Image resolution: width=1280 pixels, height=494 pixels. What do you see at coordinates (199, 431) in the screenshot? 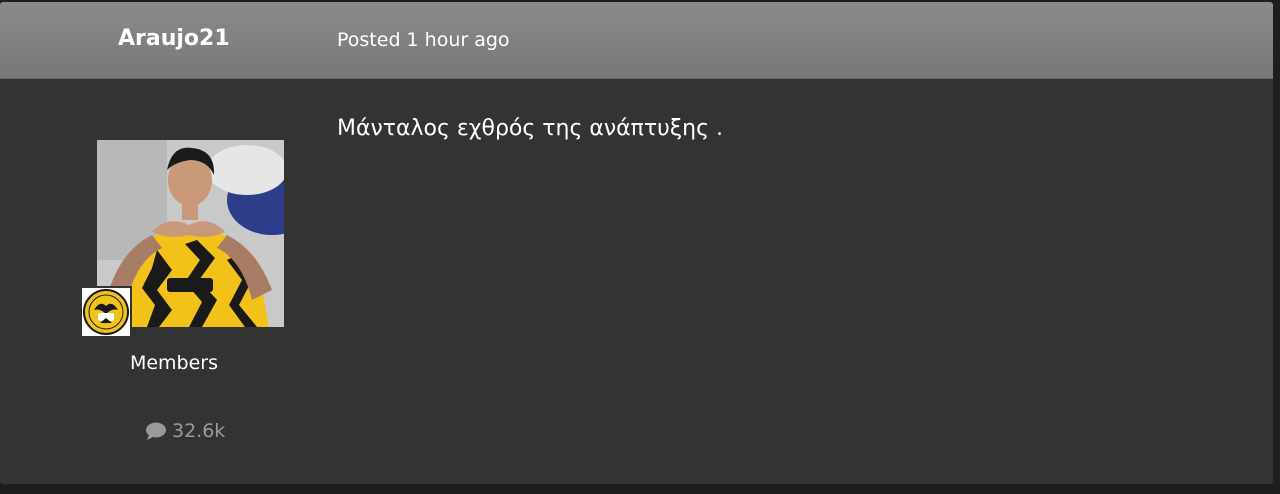
I see `post-count-value: 32.6k` at bounding box center [199, 431].